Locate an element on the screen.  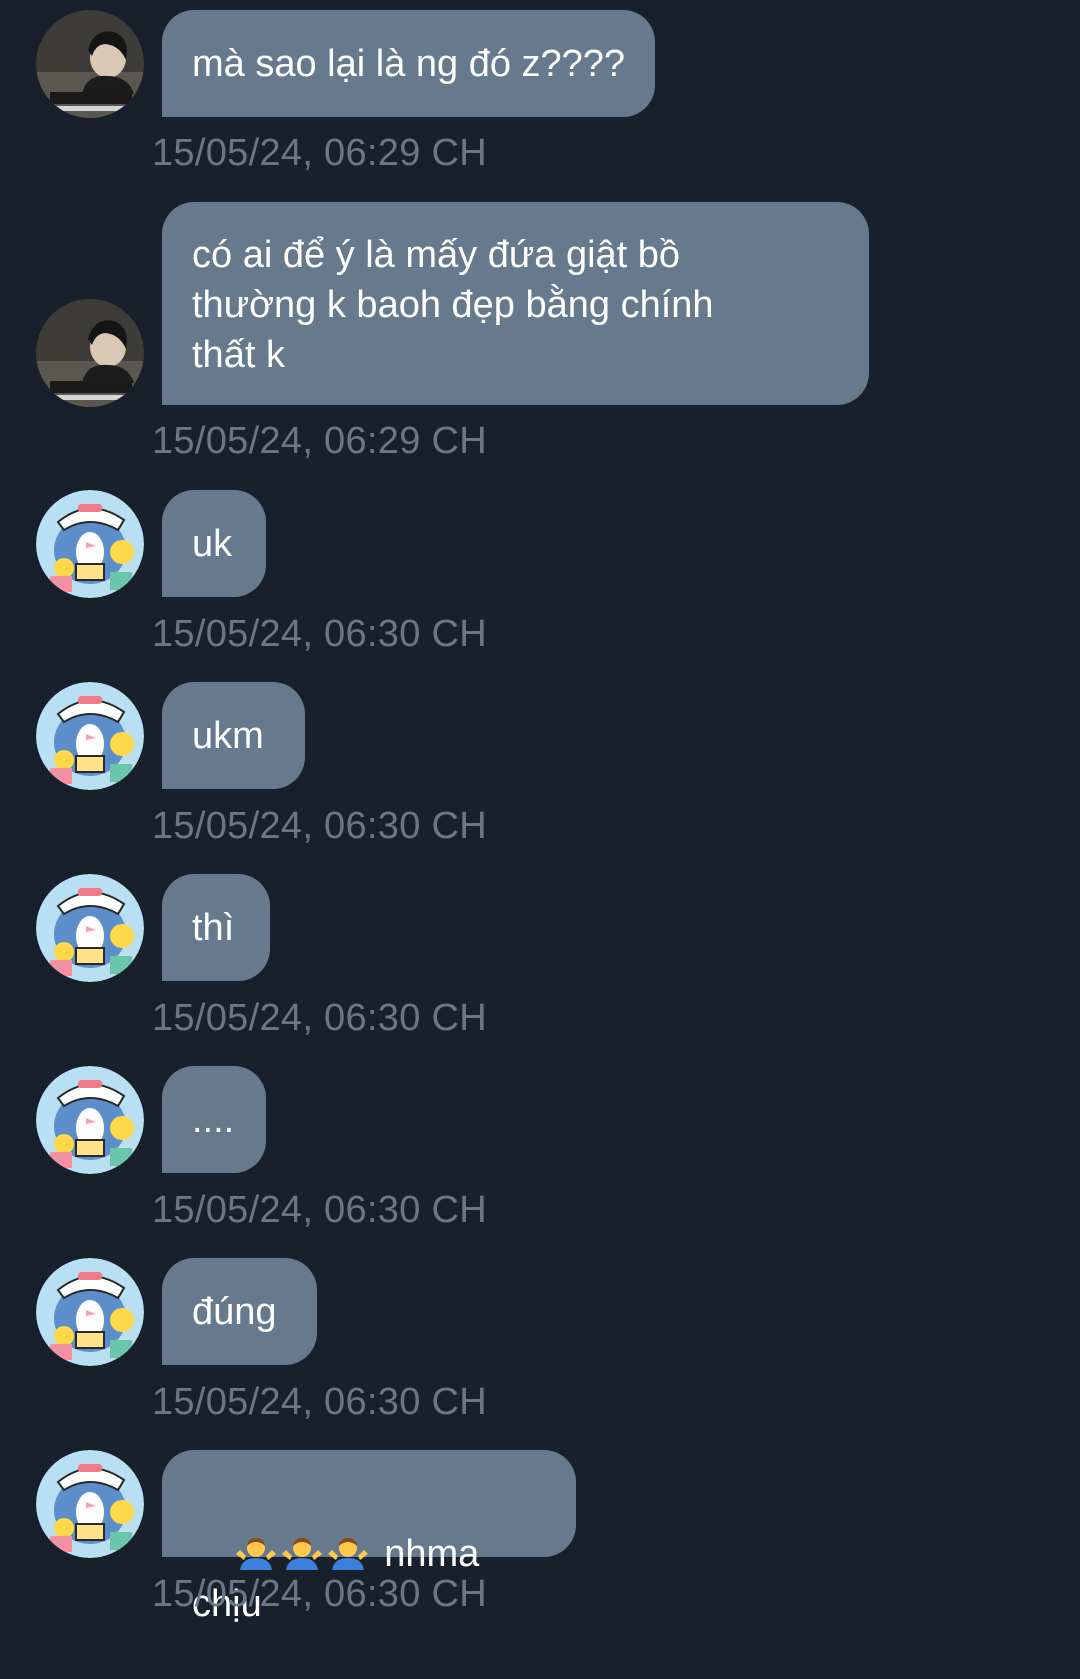
message-bubble: nhma chịu is located at coordinates (369, 1537).